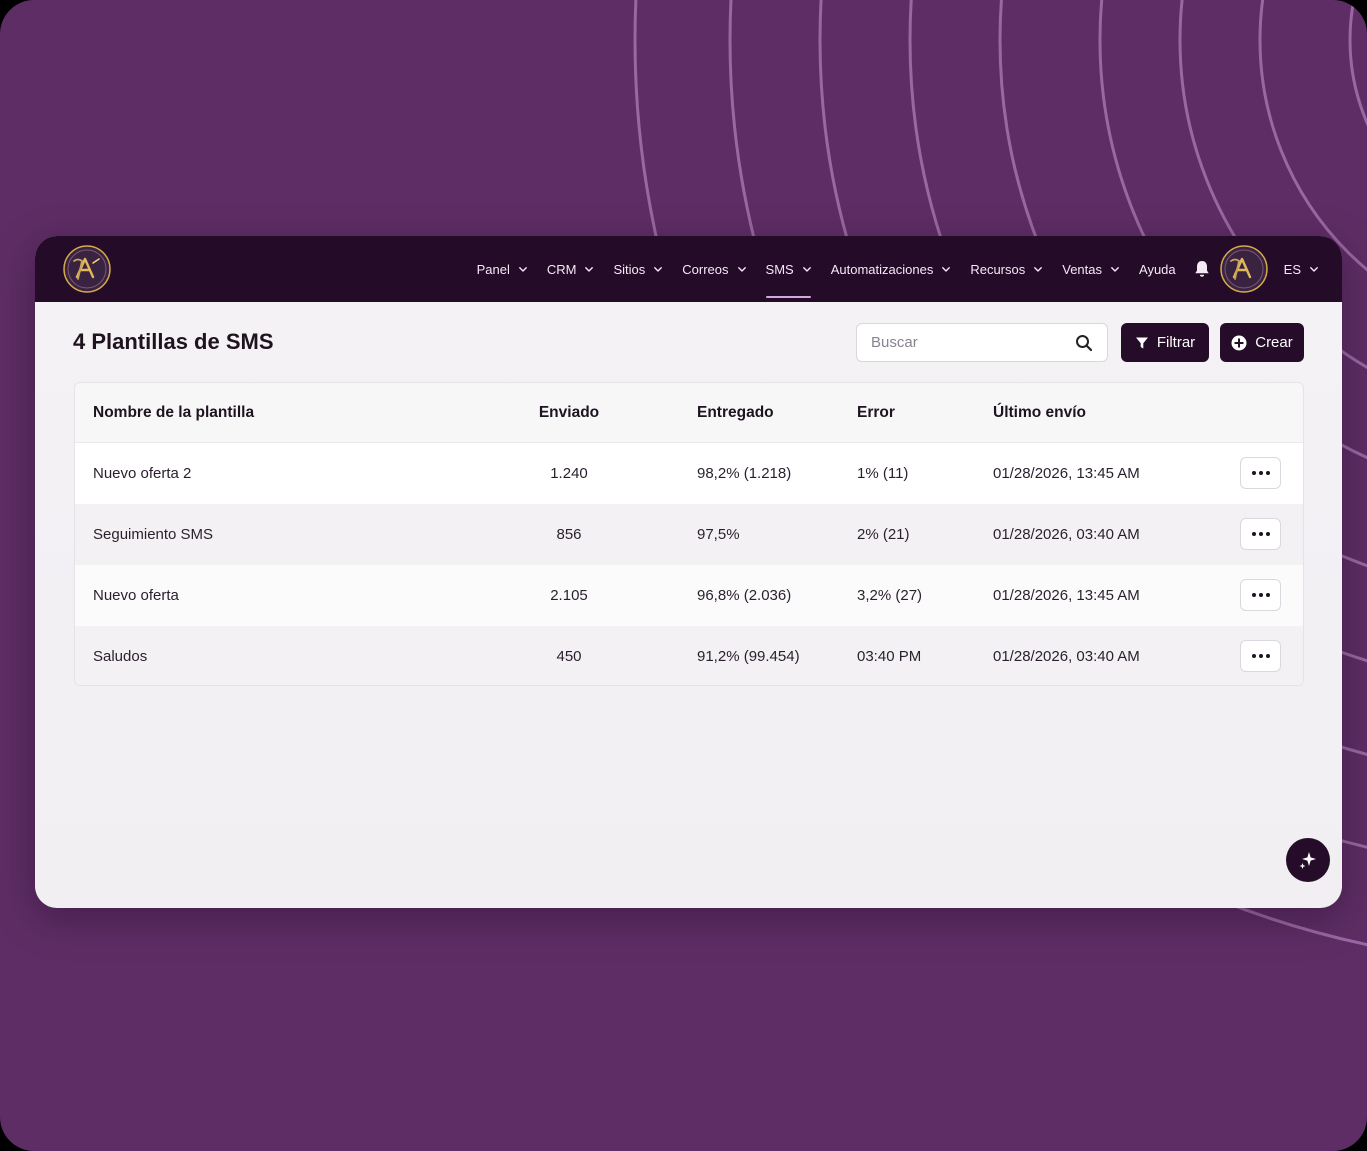  I want to click on cell-sent: 1.240, so click(569, 473).